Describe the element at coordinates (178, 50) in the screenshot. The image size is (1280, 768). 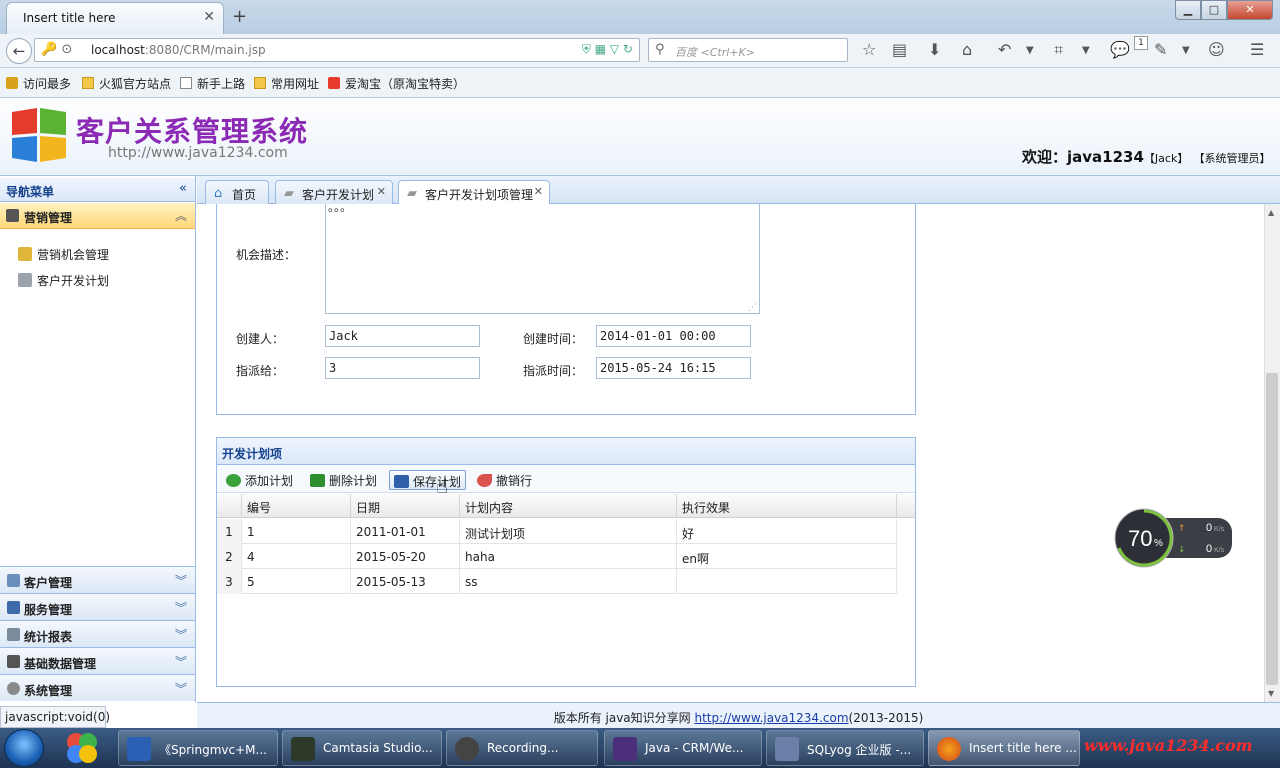
I see `url-text: localhost:8080/CRM/main.jsp` at that location.